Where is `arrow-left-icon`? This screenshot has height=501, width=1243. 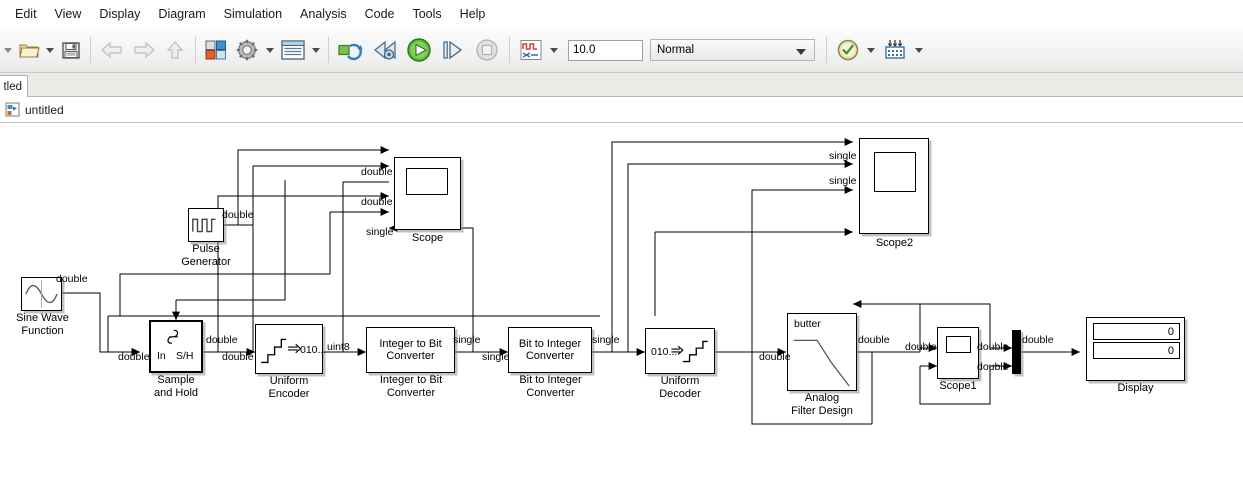
arrow-left-icon is located at coordinates (111, 50).